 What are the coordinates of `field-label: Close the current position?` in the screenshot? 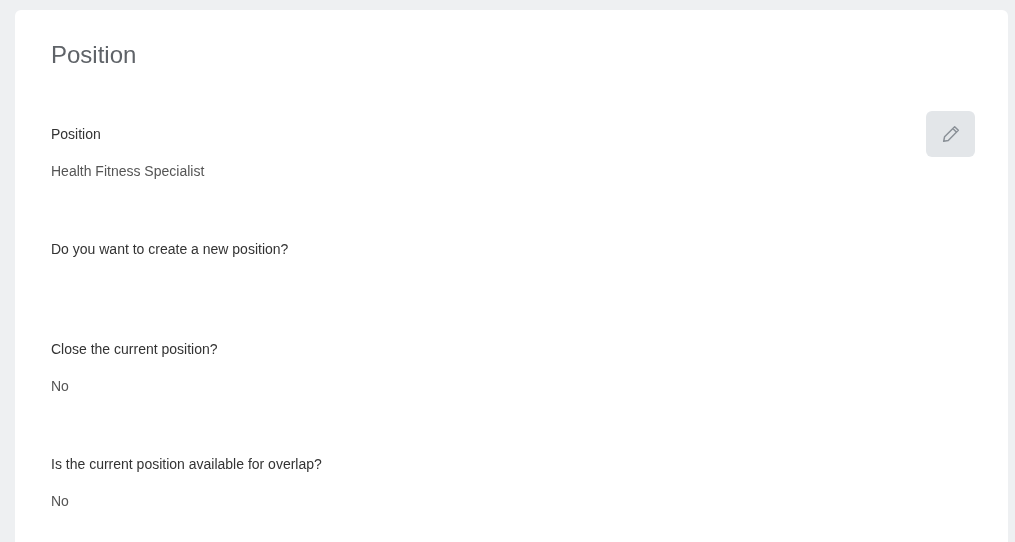 It's located at (134, 349).